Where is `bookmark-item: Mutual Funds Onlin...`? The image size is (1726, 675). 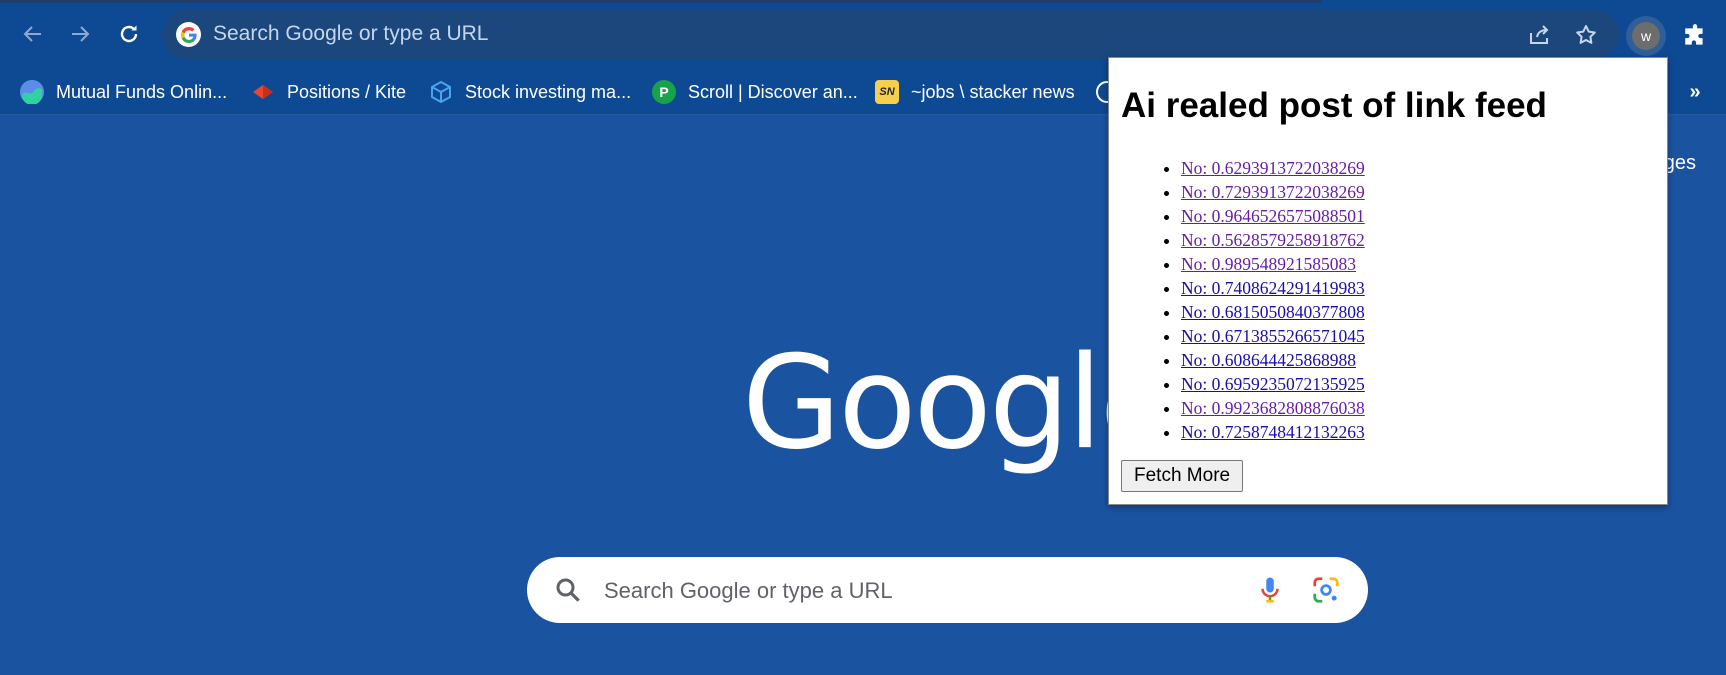
bookmark-item: Mutual Funds Onlin... is located at coordinates (123, 92).